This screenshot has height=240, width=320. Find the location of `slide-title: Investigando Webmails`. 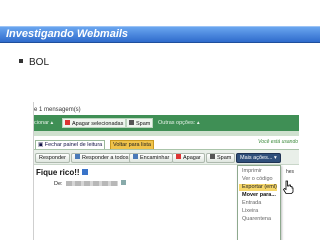

slide-title: Investigando Webmails is located at coordinates (67, 34).